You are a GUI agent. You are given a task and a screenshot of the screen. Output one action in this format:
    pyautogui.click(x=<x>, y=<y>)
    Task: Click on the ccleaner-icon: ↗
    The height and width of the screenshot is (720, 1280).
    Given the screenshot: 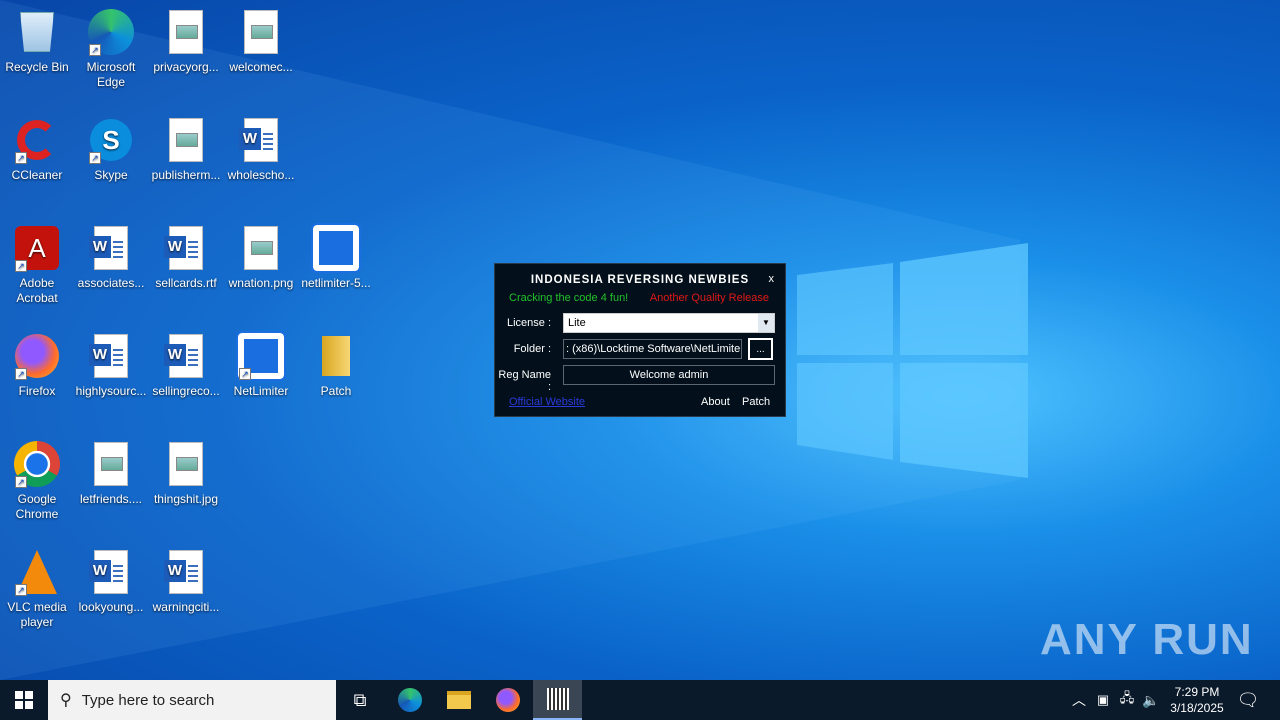 What is the action you would take?
    pyautogui.click(x=37, y=140)
    